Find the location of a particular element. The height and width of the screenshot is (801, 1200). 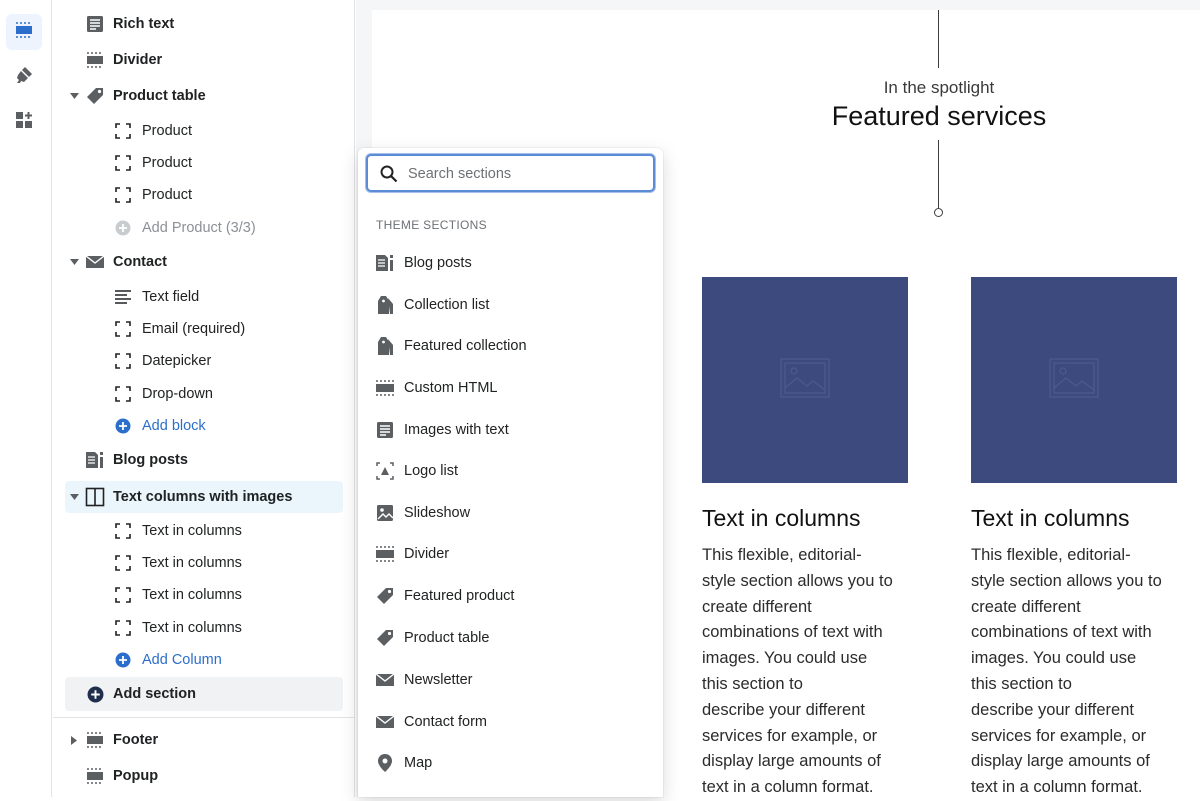

column-body-line: services for example, or is located at coordinates (790, 735).